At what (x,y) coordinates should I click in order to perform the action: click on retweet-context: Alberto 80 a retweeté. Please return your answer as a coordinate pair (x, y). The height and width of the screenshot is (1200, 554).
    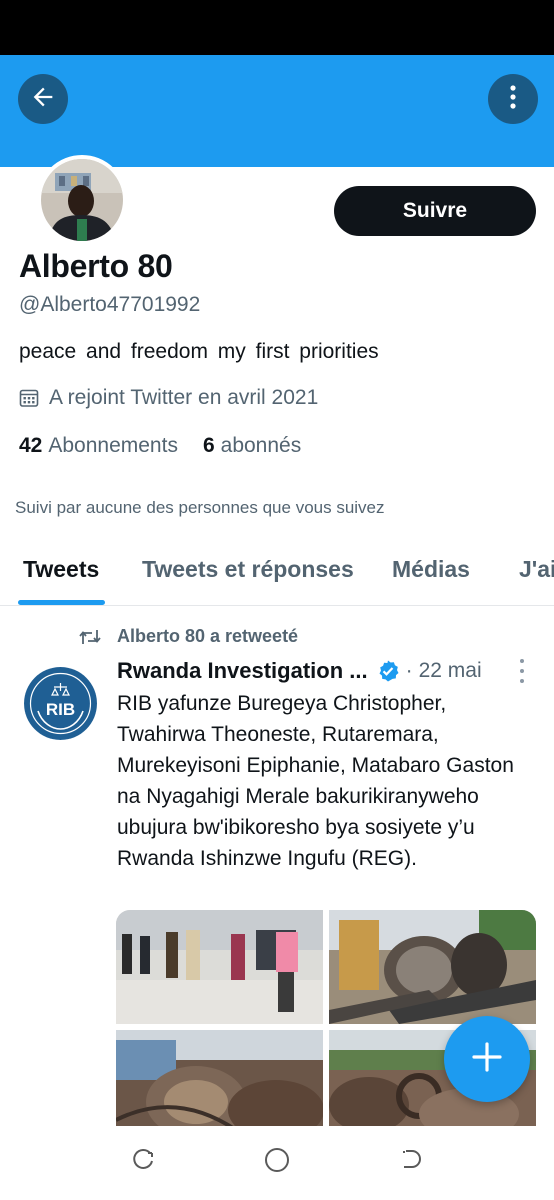
    Looking at the image, I should click on (188, 636).